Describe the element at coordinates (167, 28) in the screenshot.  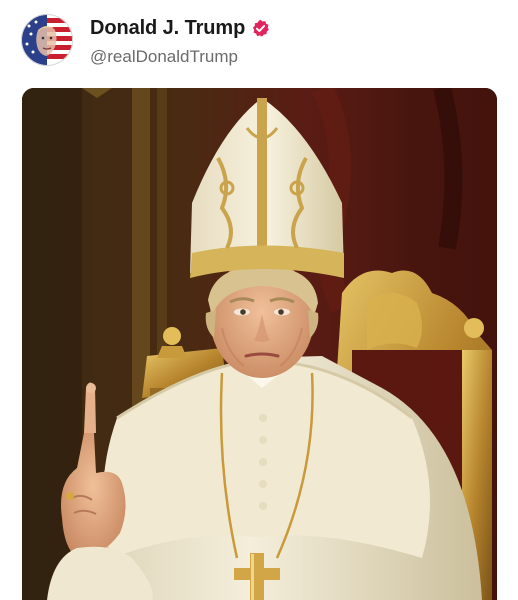
I see `author-display-name: Donald J. Trump` at that location.